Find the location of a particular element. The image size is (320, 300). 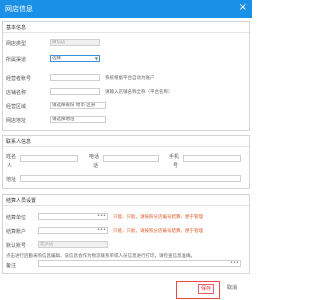

contact-name-input is located at coordinates (49, 158).